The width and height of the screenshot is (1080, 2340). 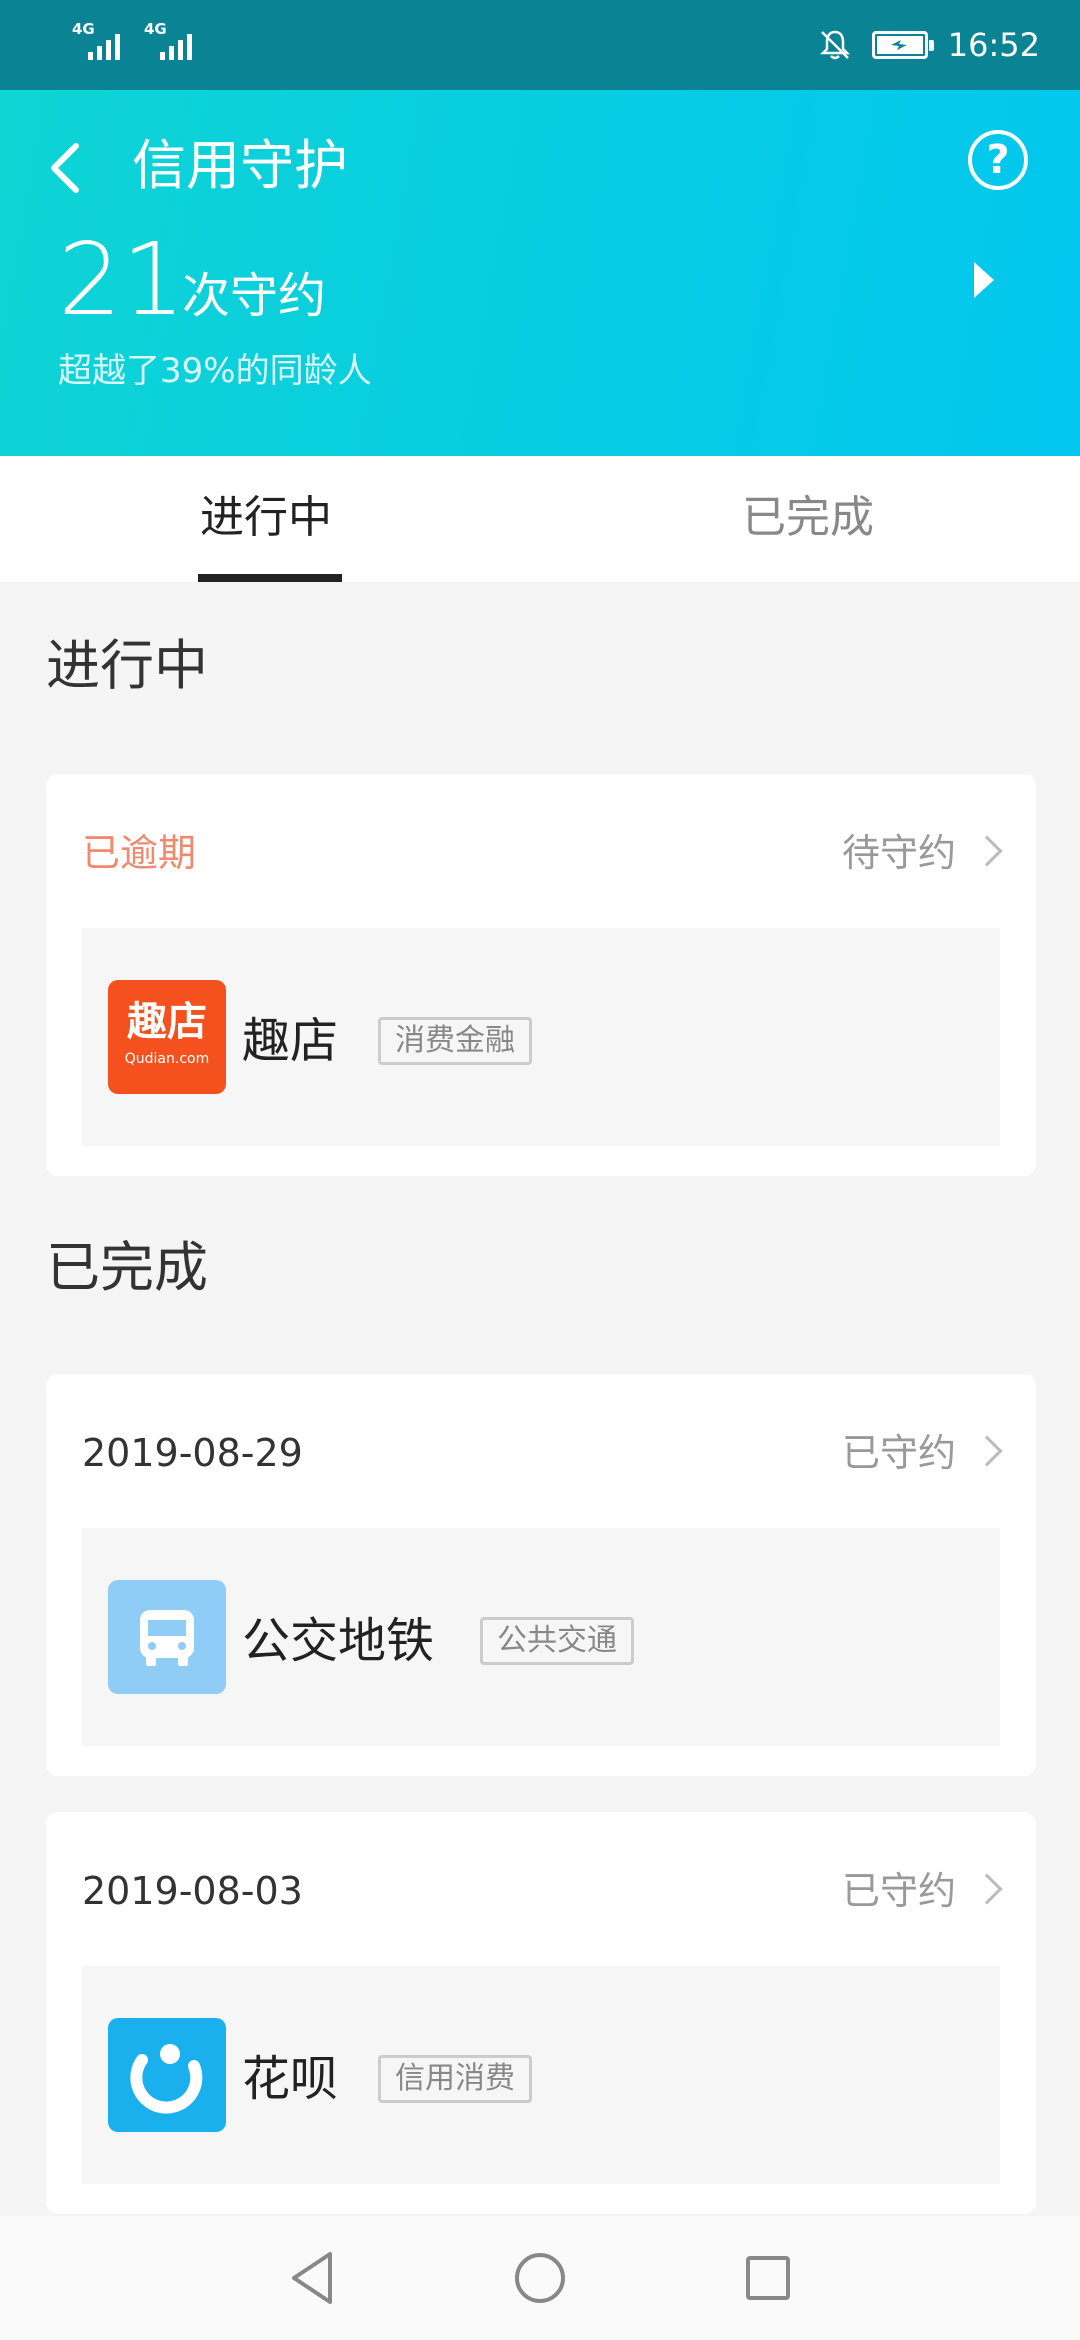 What do you see at coordinates (167, 1022) in the screenshot?
I see `logo-text: 趣店` at bounding box center [167, 1022].